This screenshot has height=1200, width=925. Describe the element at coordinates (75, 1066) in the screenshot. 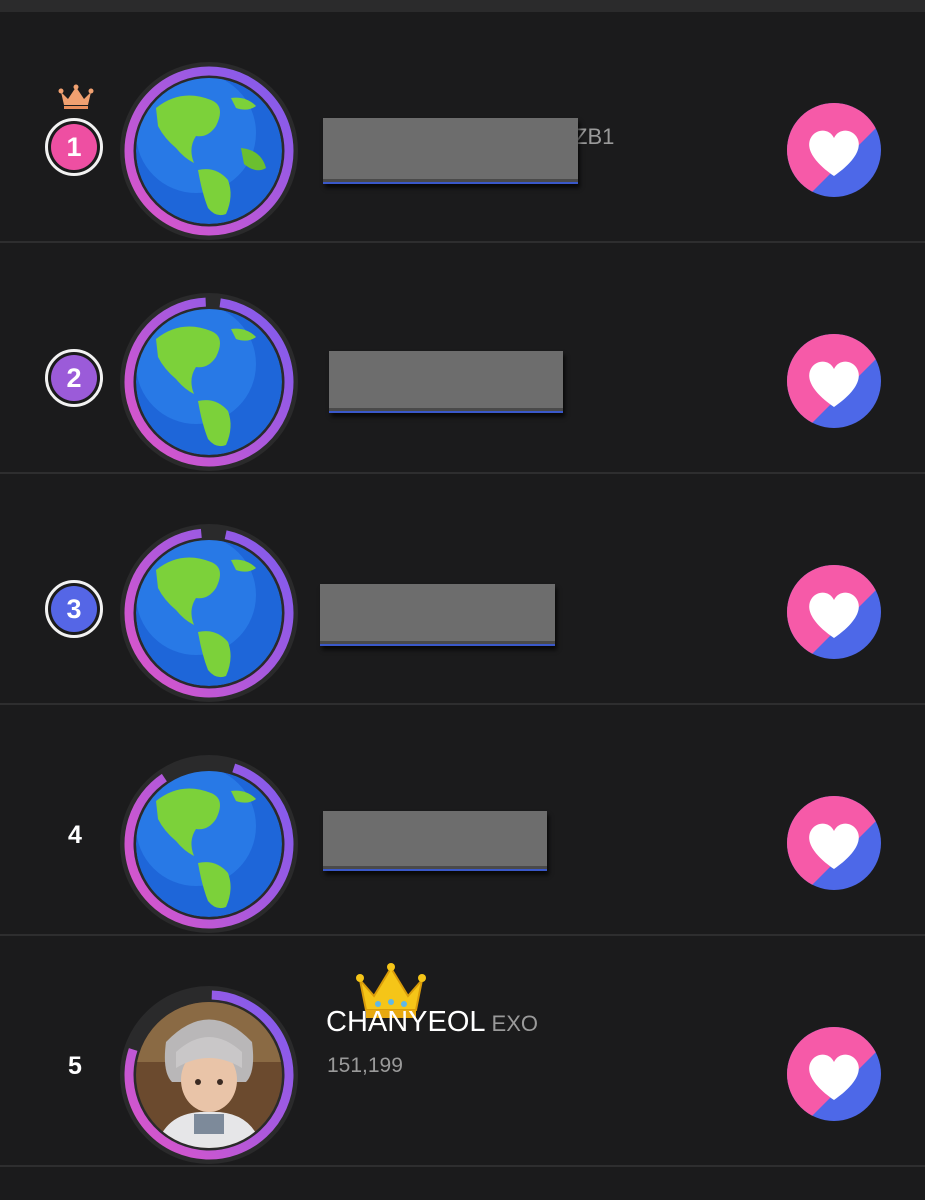

I see `rank-number: 5` at that location.